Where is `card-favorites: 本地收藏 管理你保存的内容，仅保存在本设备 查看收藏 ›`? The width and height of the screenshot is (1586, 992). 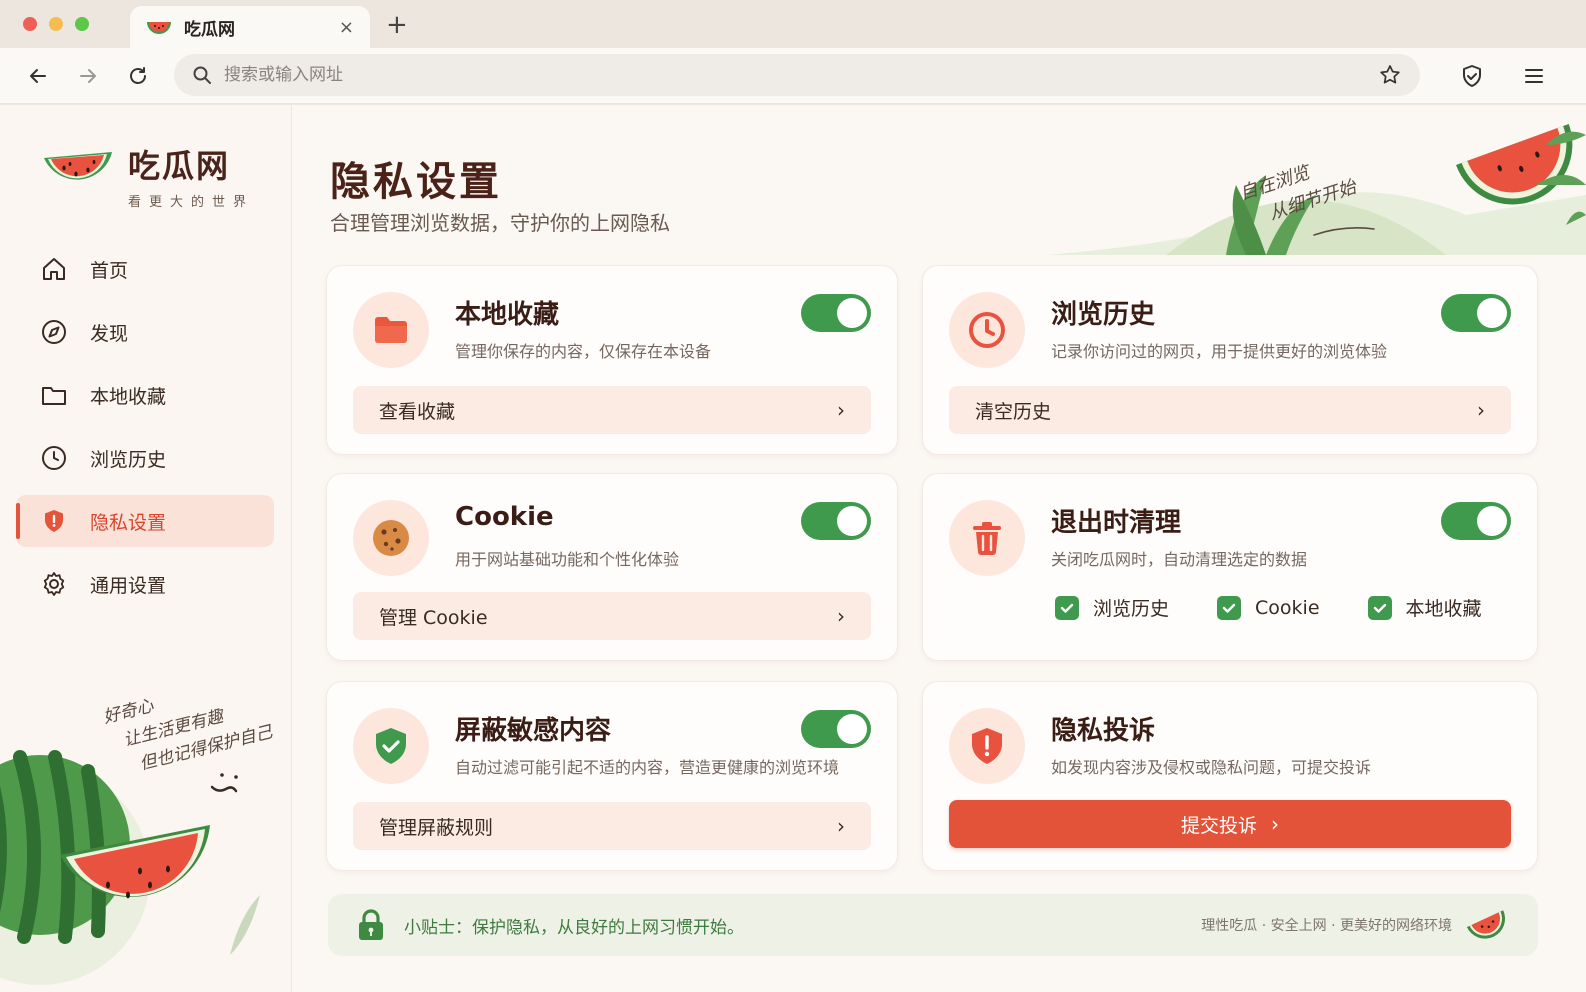 card-favorites: 本地收藏 管理你保存的内容，仅保存在本设备 查看收藏 › is located at coordinates (612, 360).